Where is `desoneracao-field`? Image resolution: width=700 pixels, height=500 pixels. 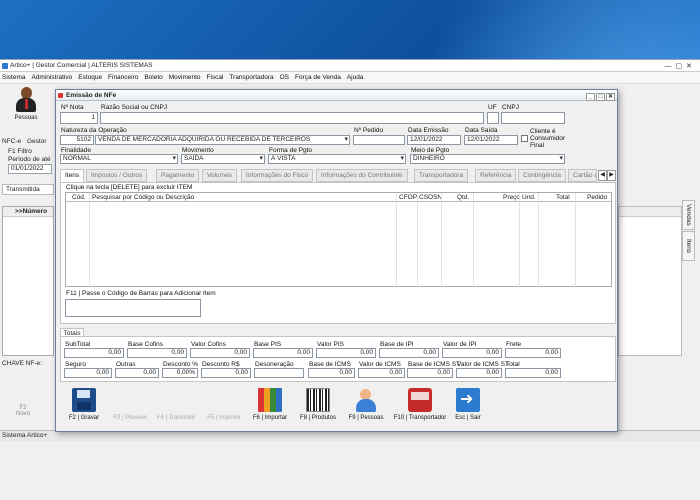
desoneracao-field is located at coordinates (279, 373).